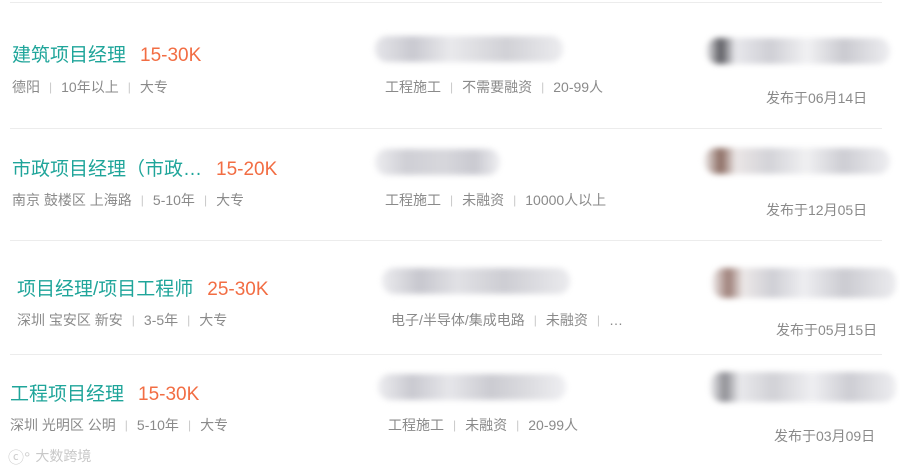  Describe the element at coordinates (119, 425) in the screenshot. I see `job-requirements: 深圳 光明区 公明 | 5-10年 | 大专` at that location.